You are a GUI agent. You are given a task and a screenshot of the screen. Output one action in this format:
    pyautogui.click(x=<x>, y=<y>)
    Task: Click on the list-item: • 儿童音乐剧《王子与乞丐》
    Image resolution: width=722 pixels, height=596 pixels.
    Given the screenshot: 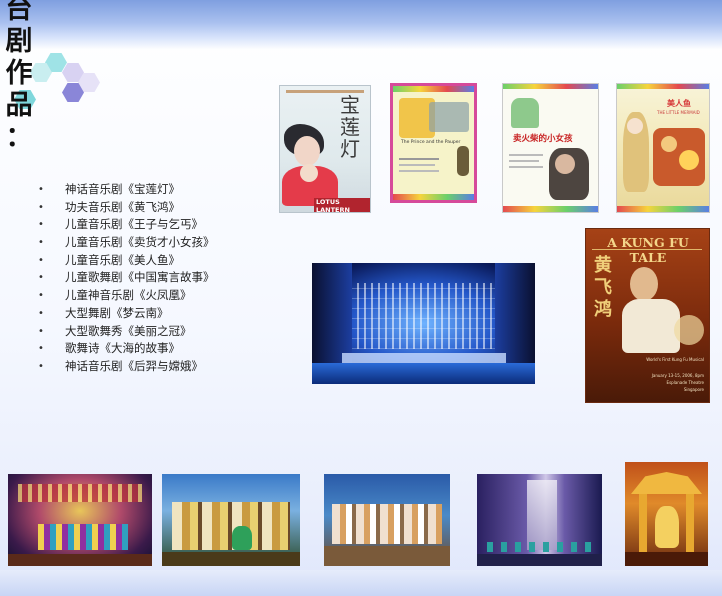 What is the action you would take?
    pyautogui.click(x=120, y=224)
    